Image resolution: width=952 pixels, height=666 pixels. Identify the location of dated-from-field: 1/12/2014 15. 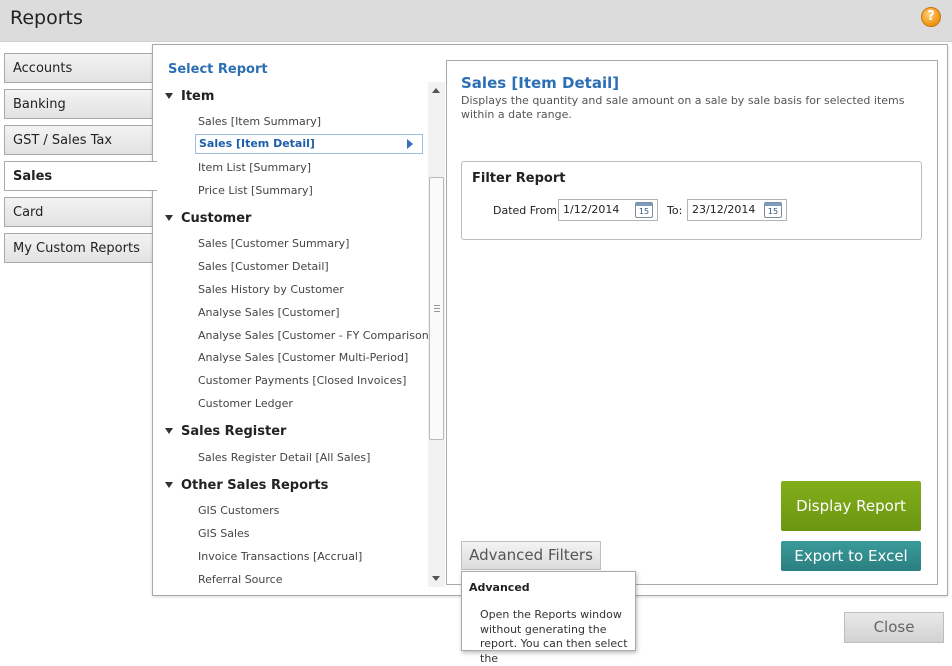
(608, 210).